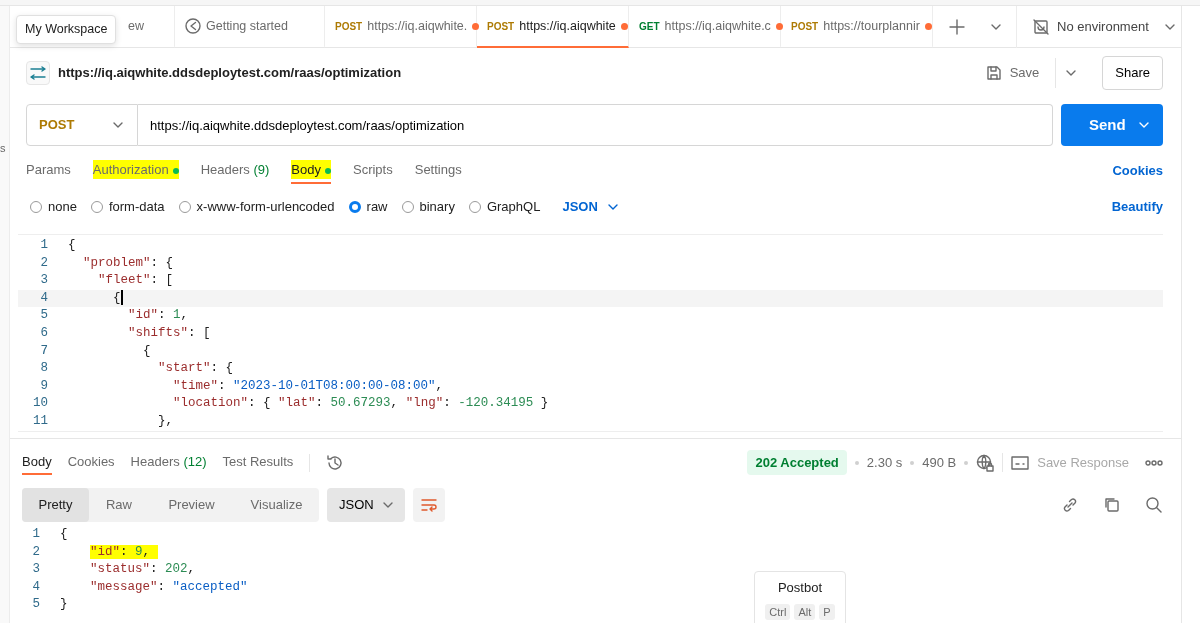 This screenshot has width=1200, height=623. What do you see at coordinates (429, 505) in the screenshot?
I see `wrap-lines-icon` at bounding box center [429, 505].